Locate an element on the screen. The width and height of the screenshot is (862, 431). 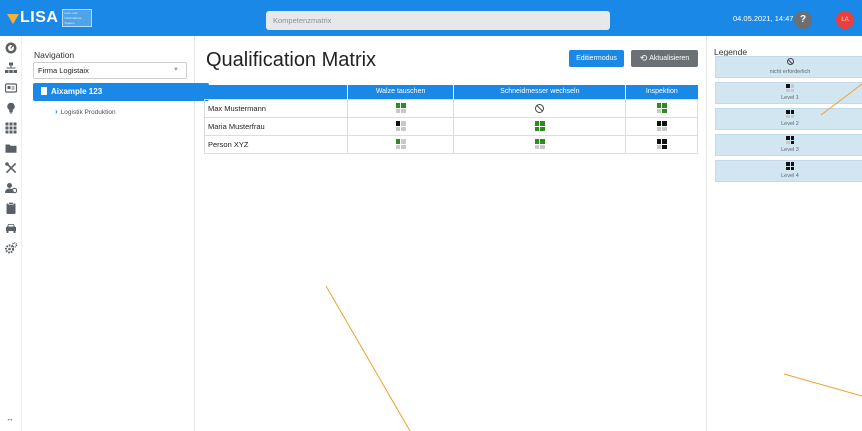
edit-mode-button: Editiermodus is located at coordinates (596, 58).